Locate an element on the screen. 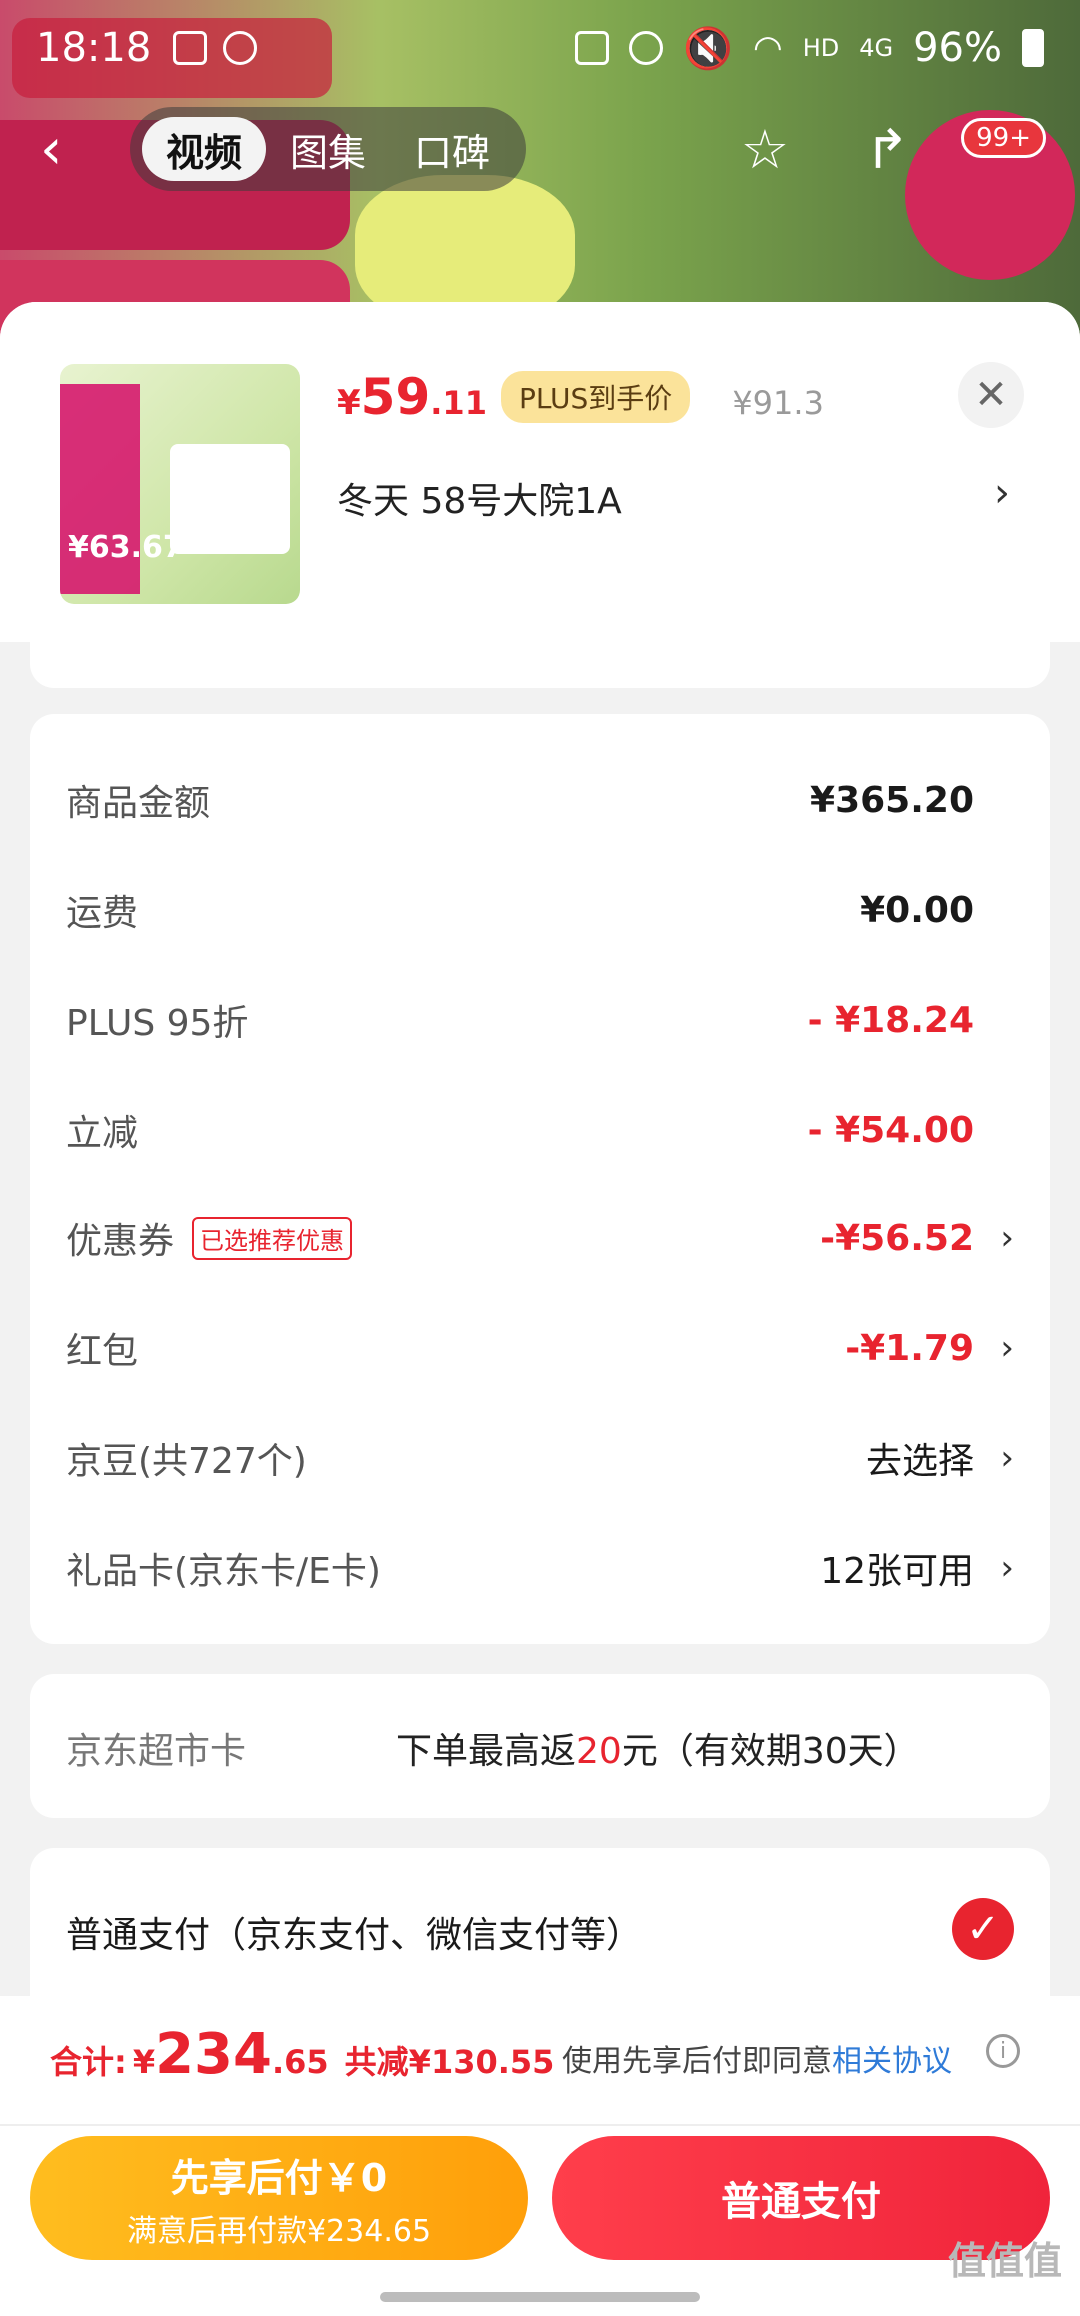 The width and height of the screenshot is (1080, 2316). fee-value: -¥56.52 is located at coordinates (897, 1238).